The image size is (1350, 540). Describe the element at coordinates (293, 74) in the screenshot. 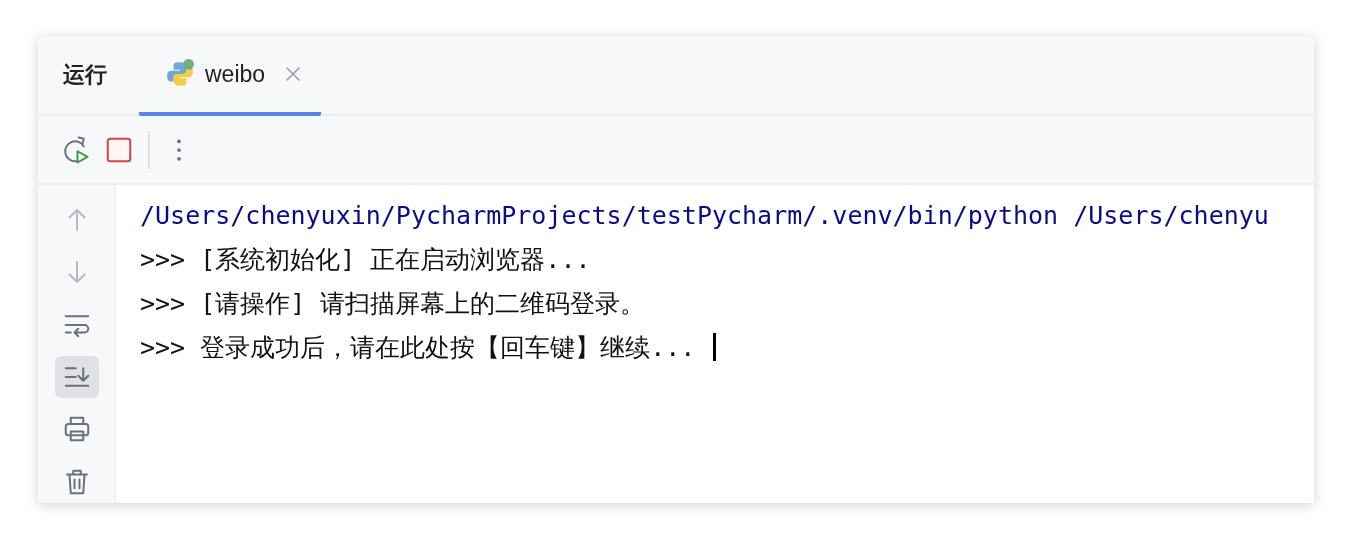

I see `close-icon` at that location.